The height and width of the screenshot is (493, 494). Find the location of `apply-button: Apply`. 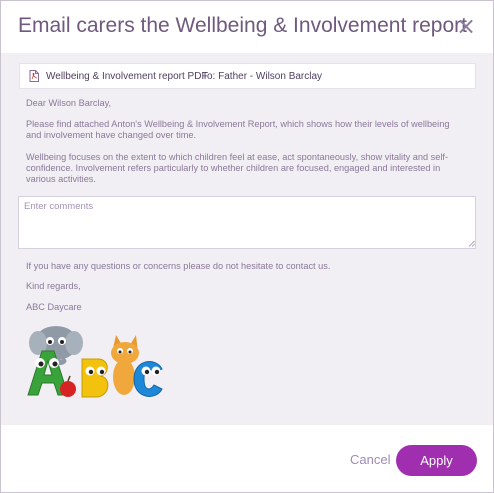

apply-button: Apply is located at coordinates (436, 460).